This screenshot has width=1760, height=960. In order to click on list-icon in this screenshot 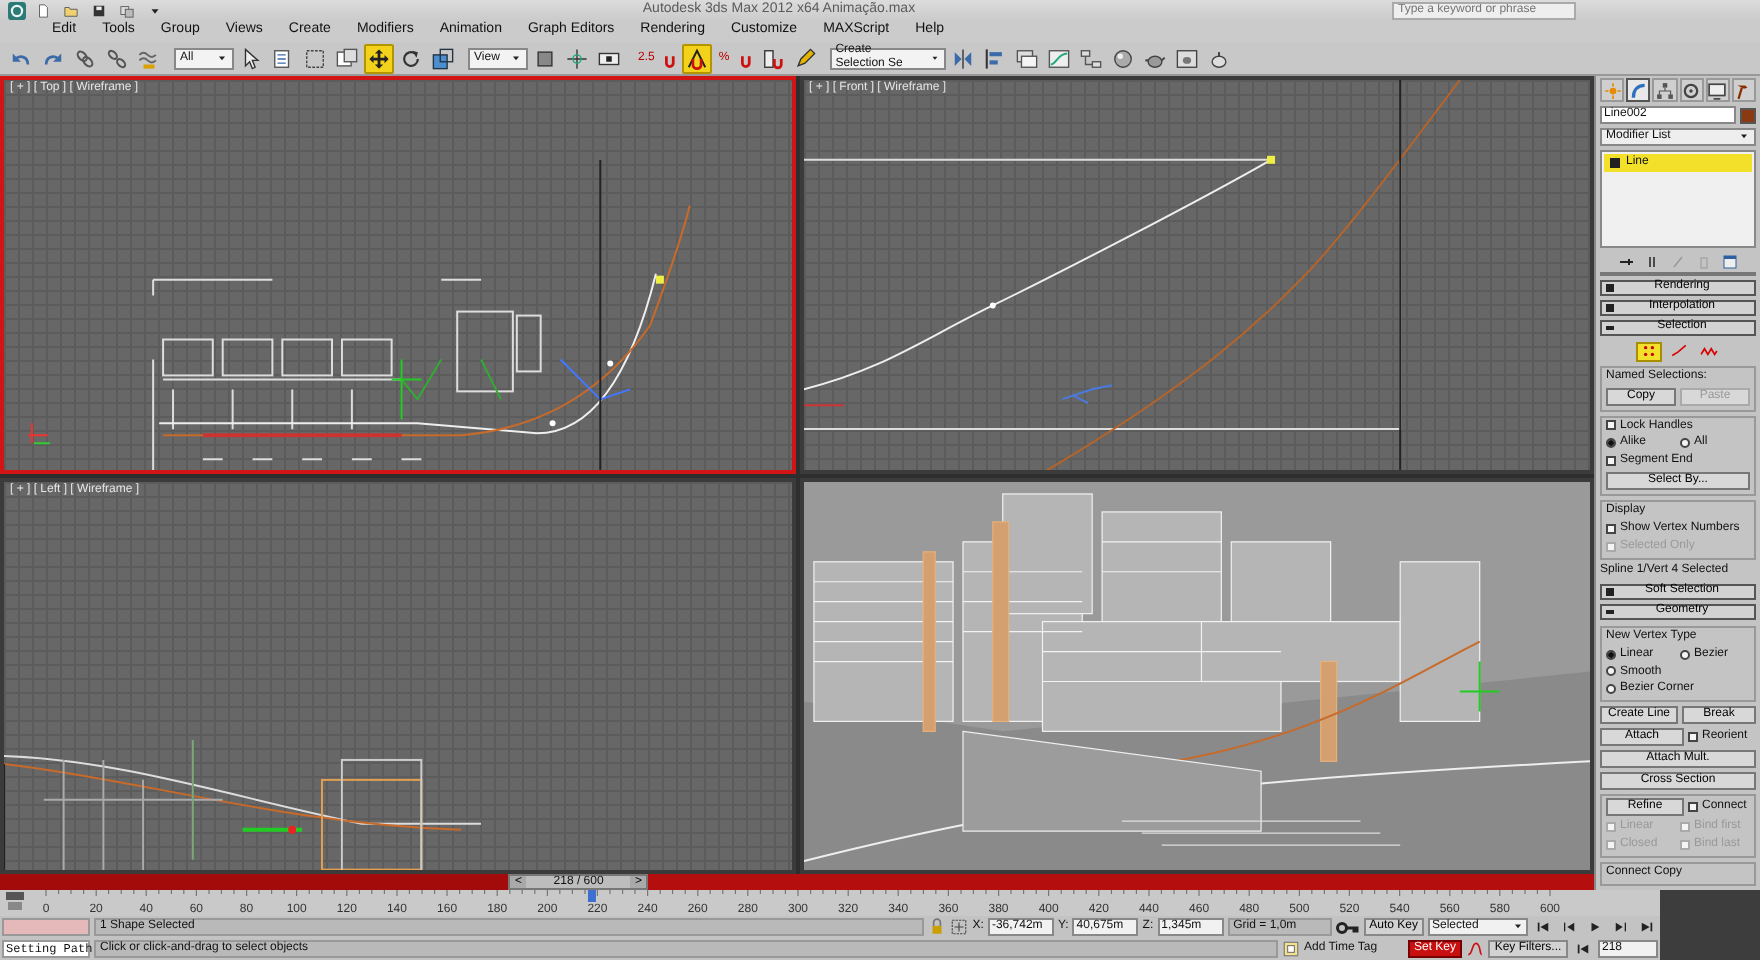, I will do `click(283, 58)`.